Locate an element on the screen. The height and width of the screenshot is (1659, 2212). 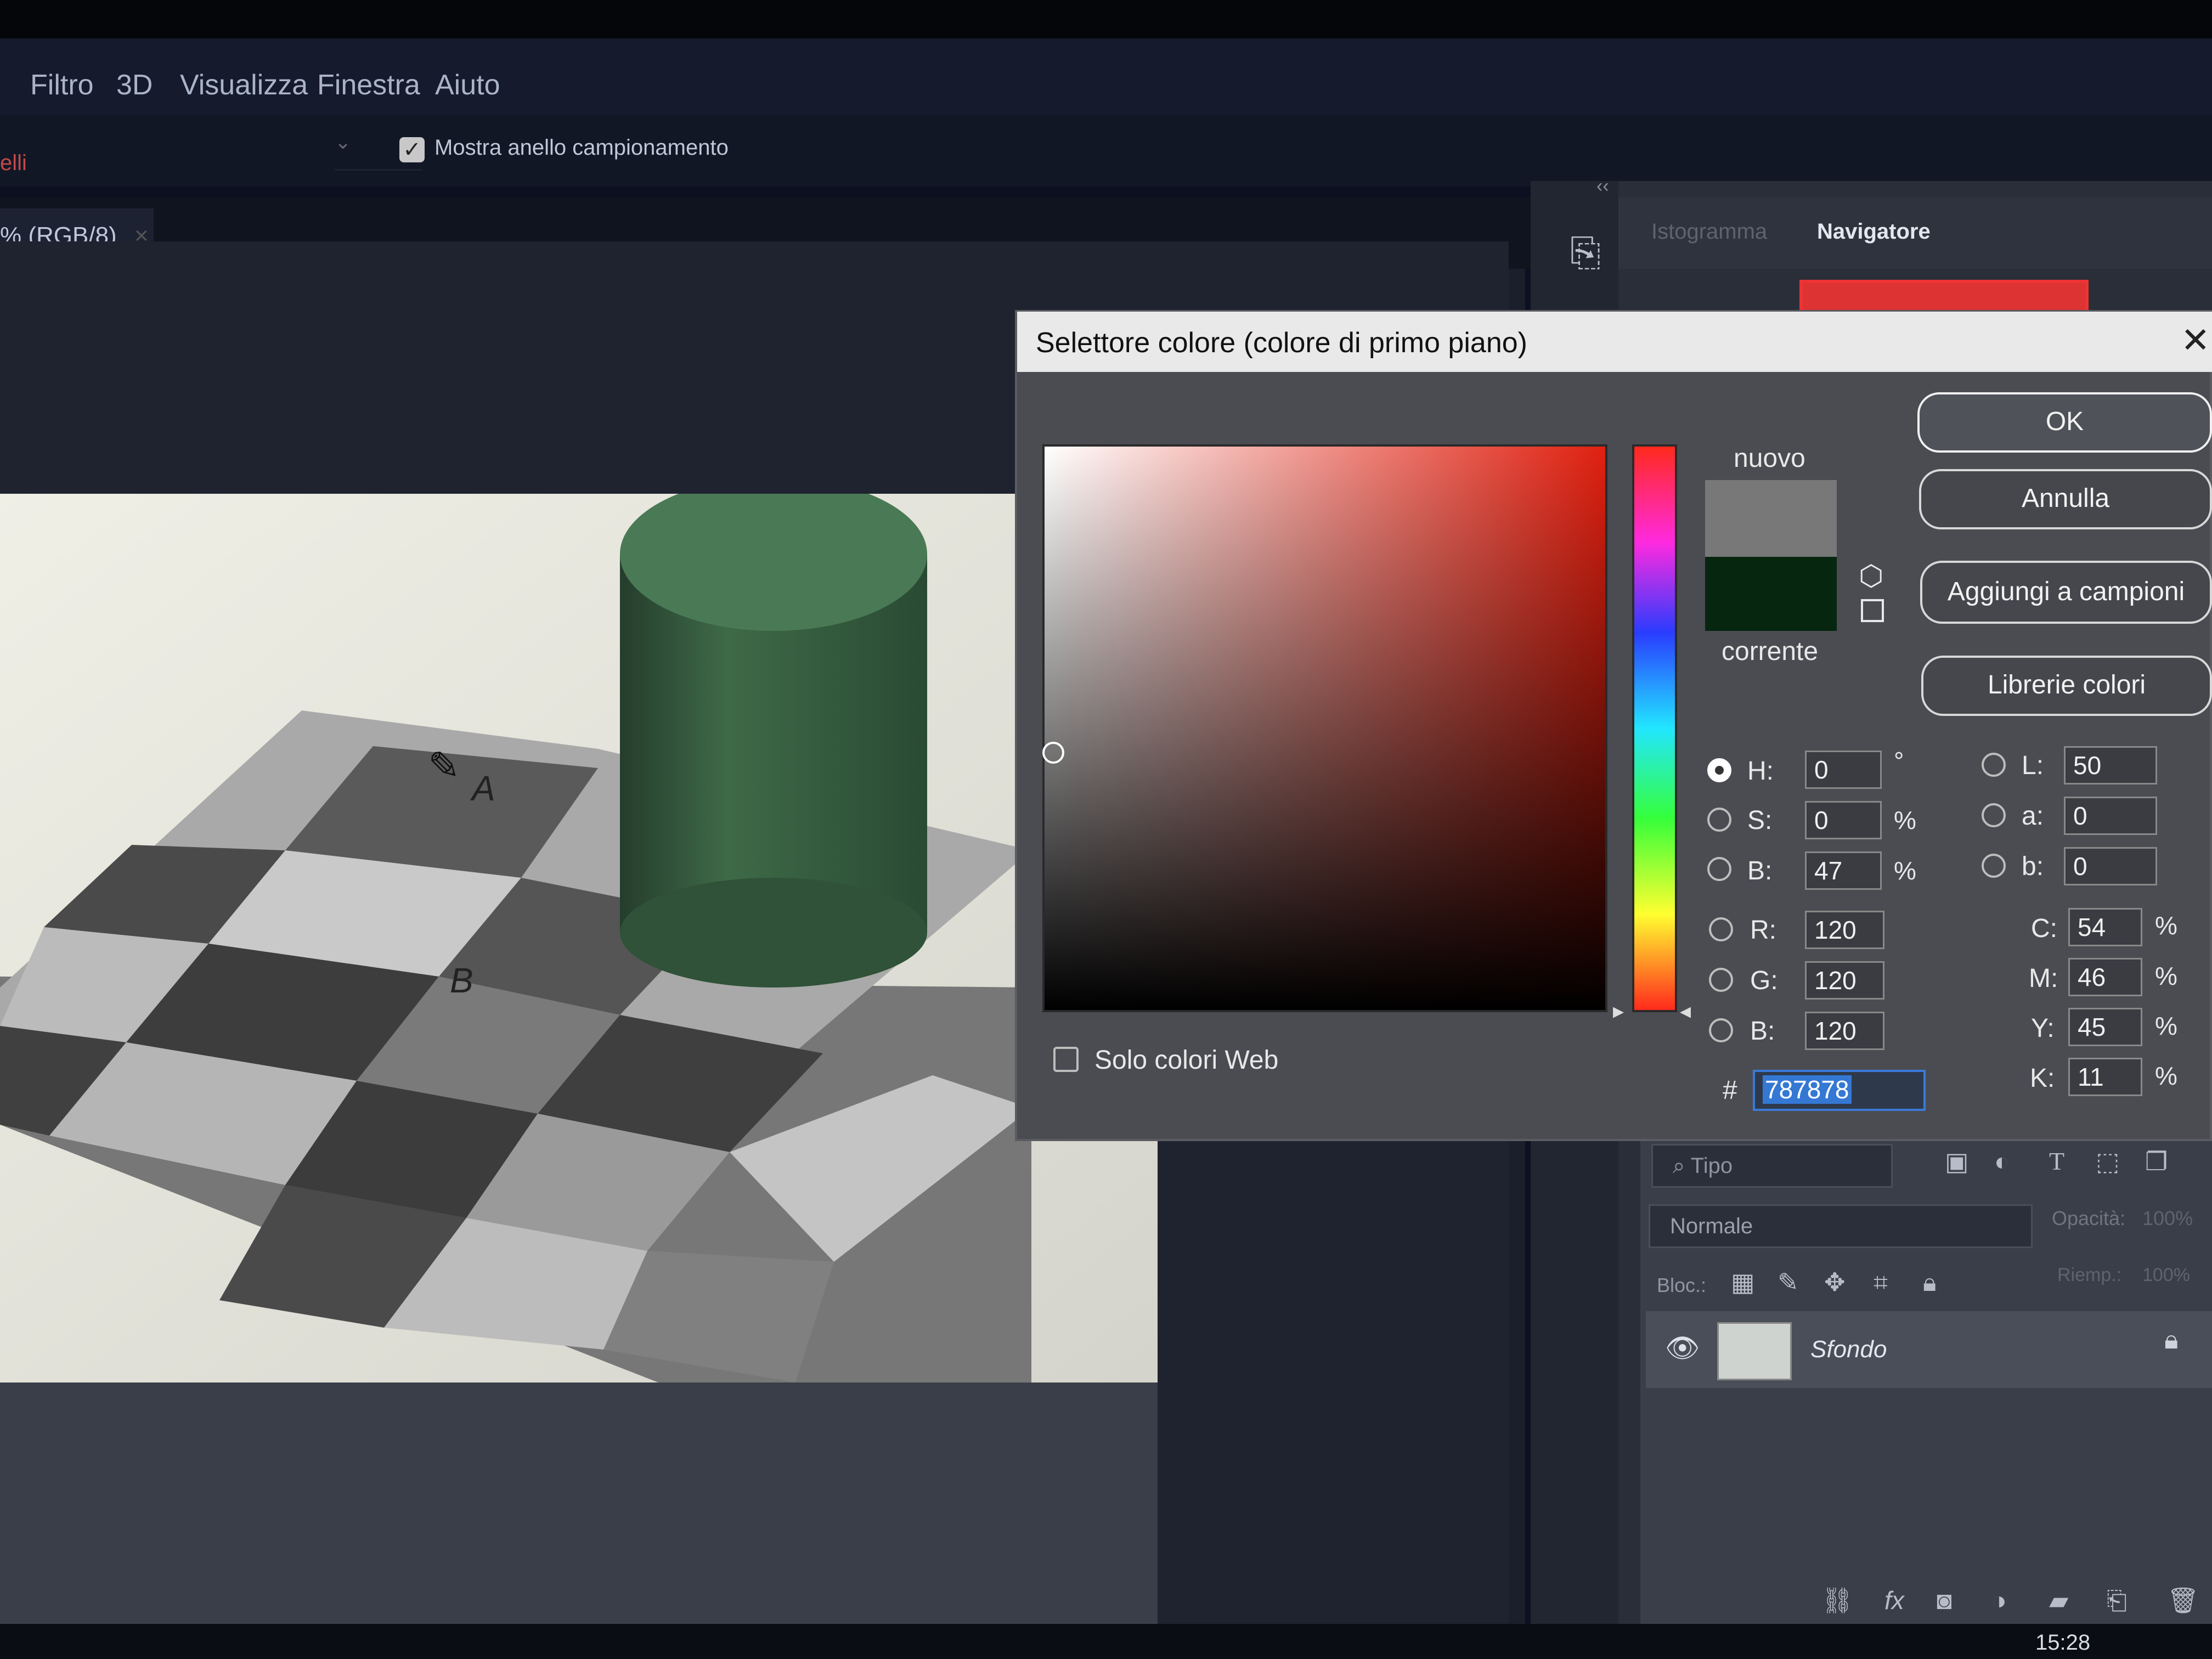
pixel-filter-icon: ▣ is located at coordinates (1957, 1162).